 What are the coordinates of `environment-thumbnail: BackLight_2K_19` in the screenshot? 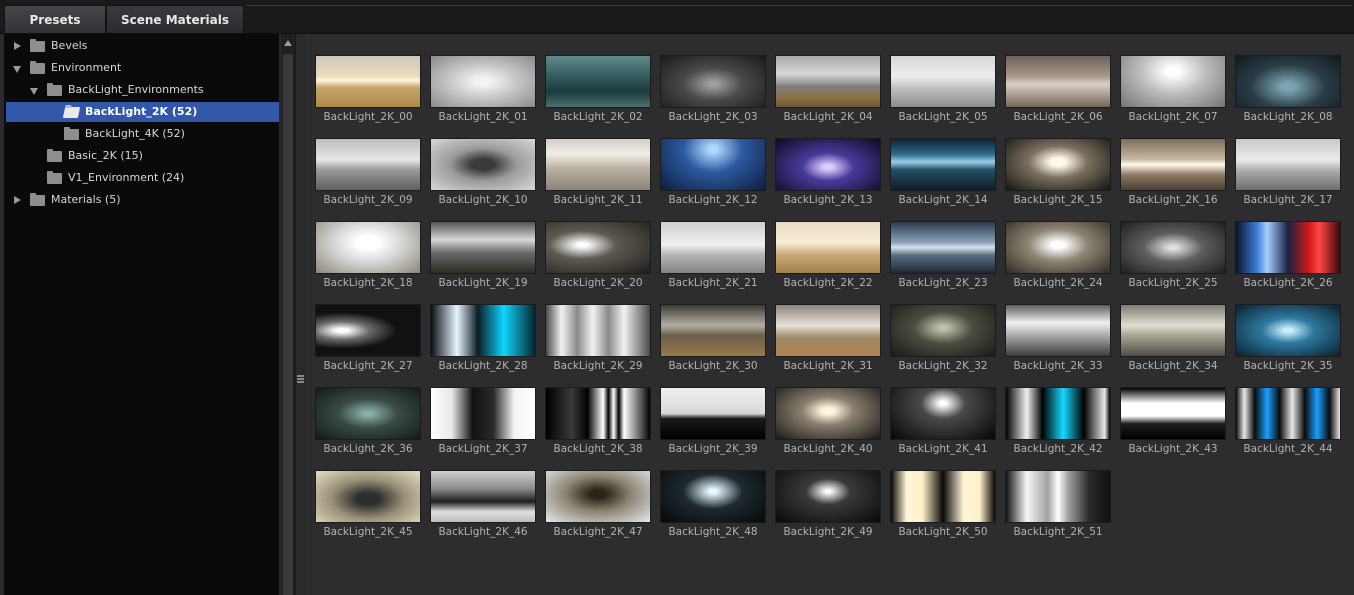 It's located at (483, 261).